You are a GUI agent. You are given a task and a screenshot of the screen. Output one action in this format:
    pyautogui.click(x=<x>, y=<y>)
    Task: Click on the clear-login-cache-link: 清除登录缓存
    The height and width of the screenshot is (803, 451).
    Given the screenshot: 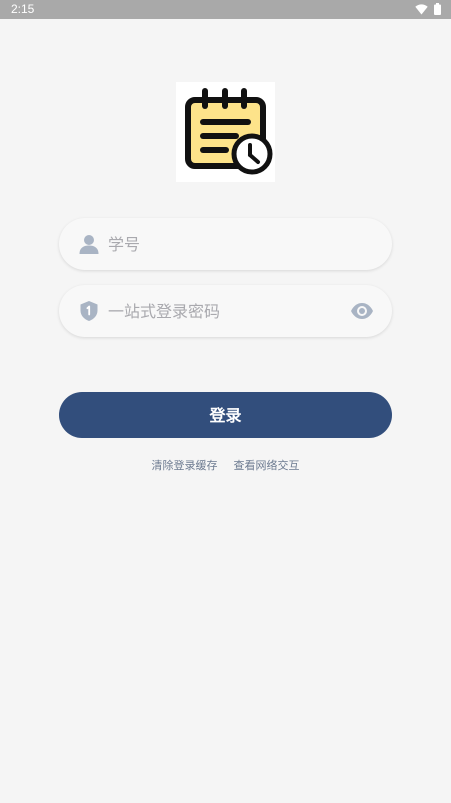 What is the action you would take?
    pyautogui.click(x=185, y=466)
    